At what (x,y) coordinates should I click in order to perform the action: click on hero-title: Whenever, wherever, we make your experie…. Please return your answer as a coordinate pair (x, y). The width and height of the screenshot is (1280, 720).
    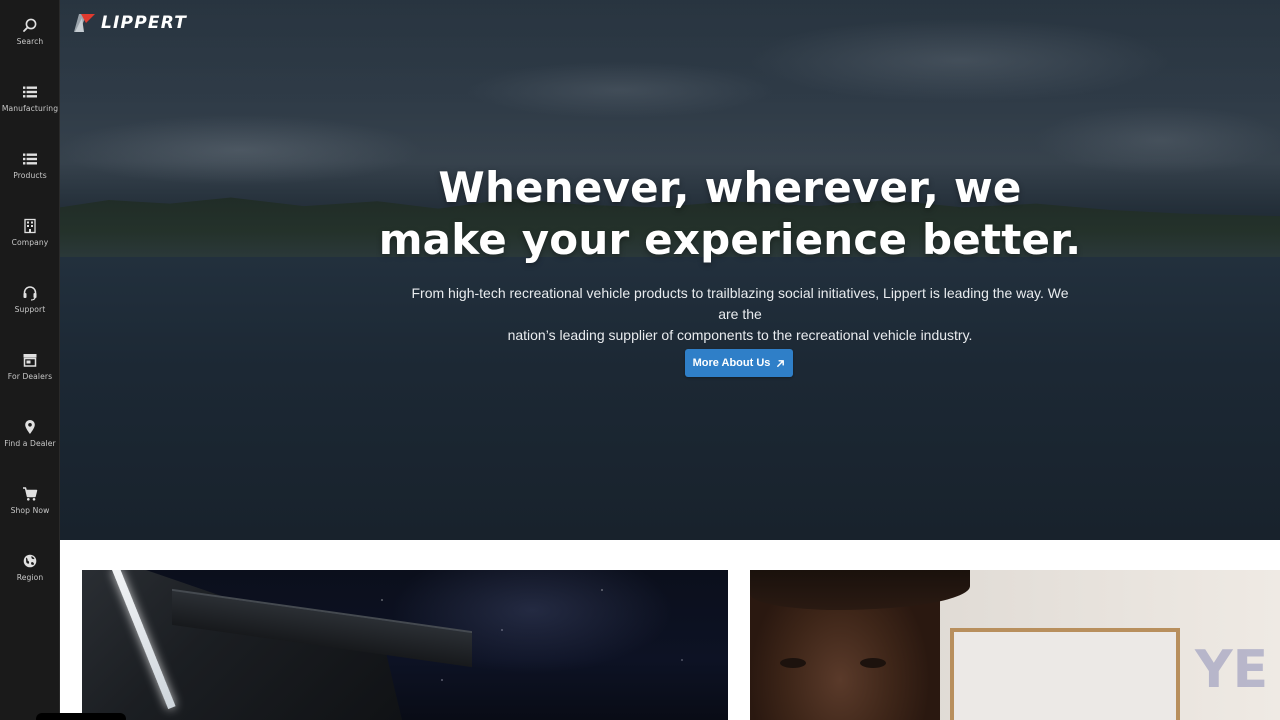
    Looking at the image, I should click on (730, 214).